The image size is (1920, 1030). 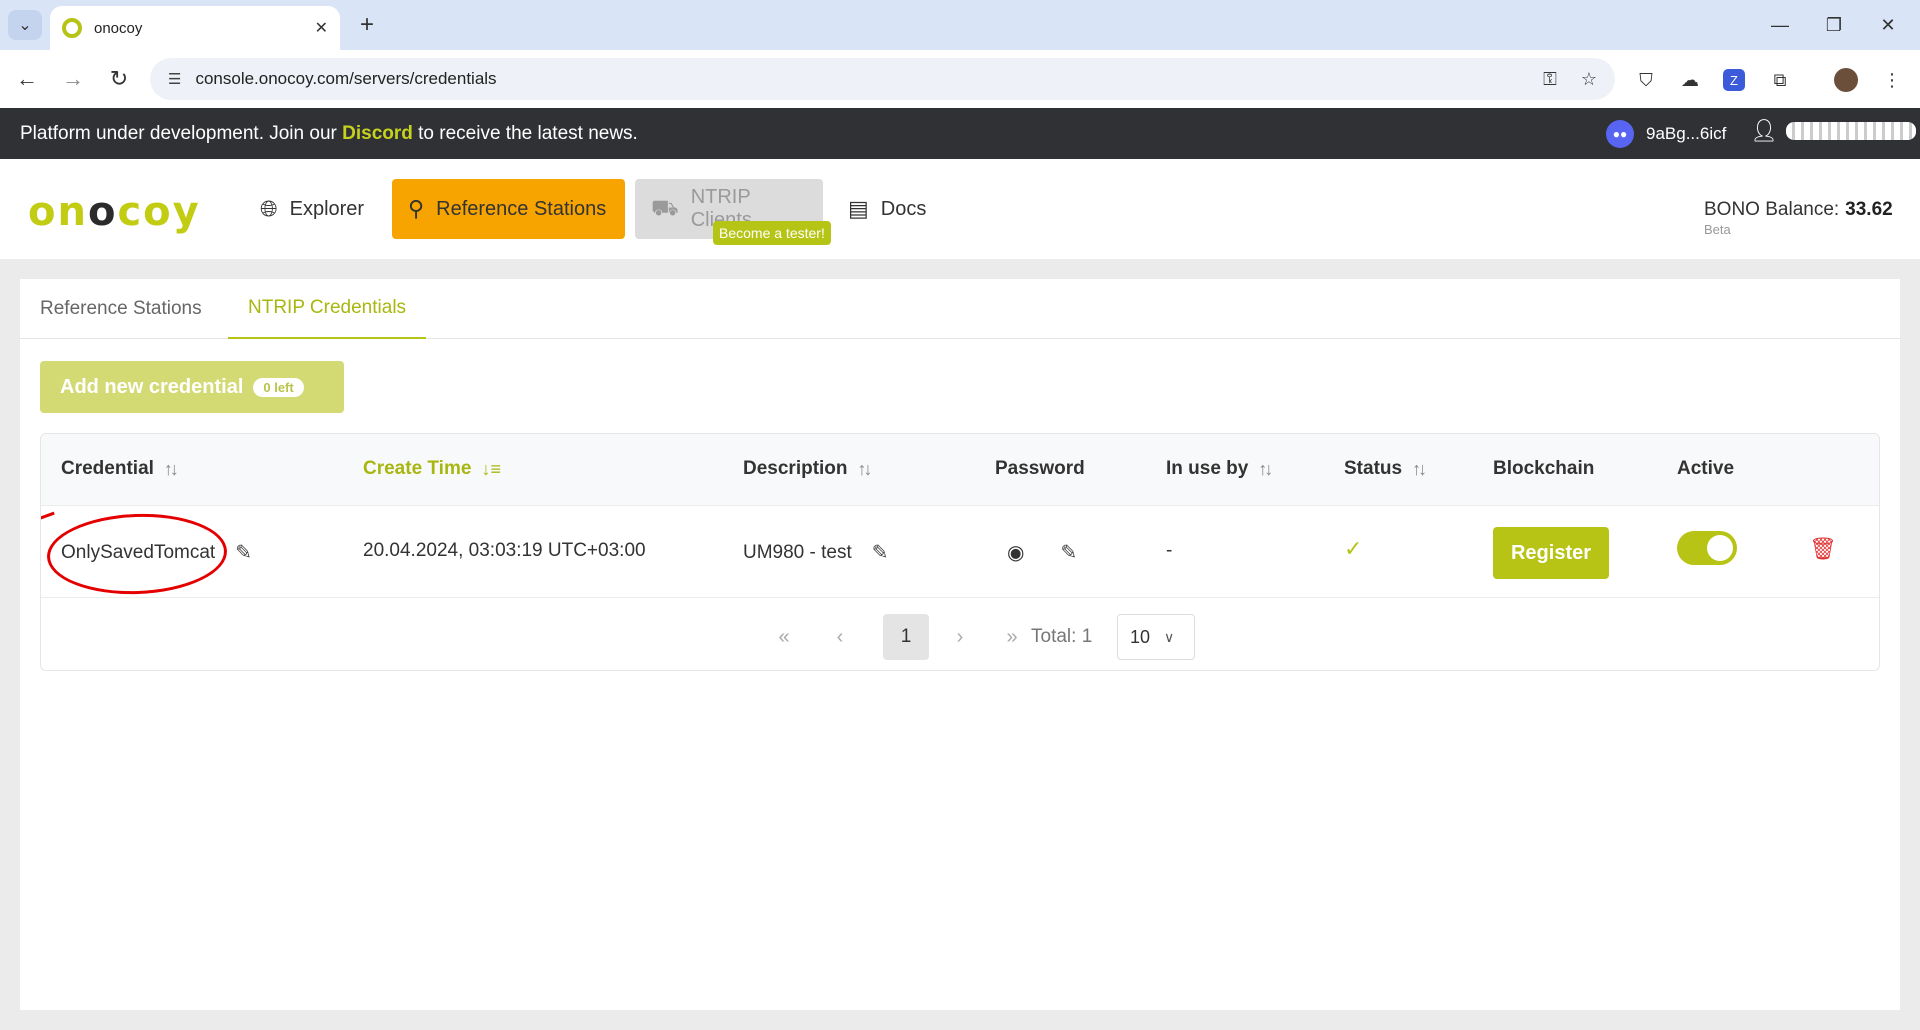 What do you see at coordinates (195, 28) in the screenshot?
I see `browser-tab: onocoy ✕` at bounding box center [195, 28].